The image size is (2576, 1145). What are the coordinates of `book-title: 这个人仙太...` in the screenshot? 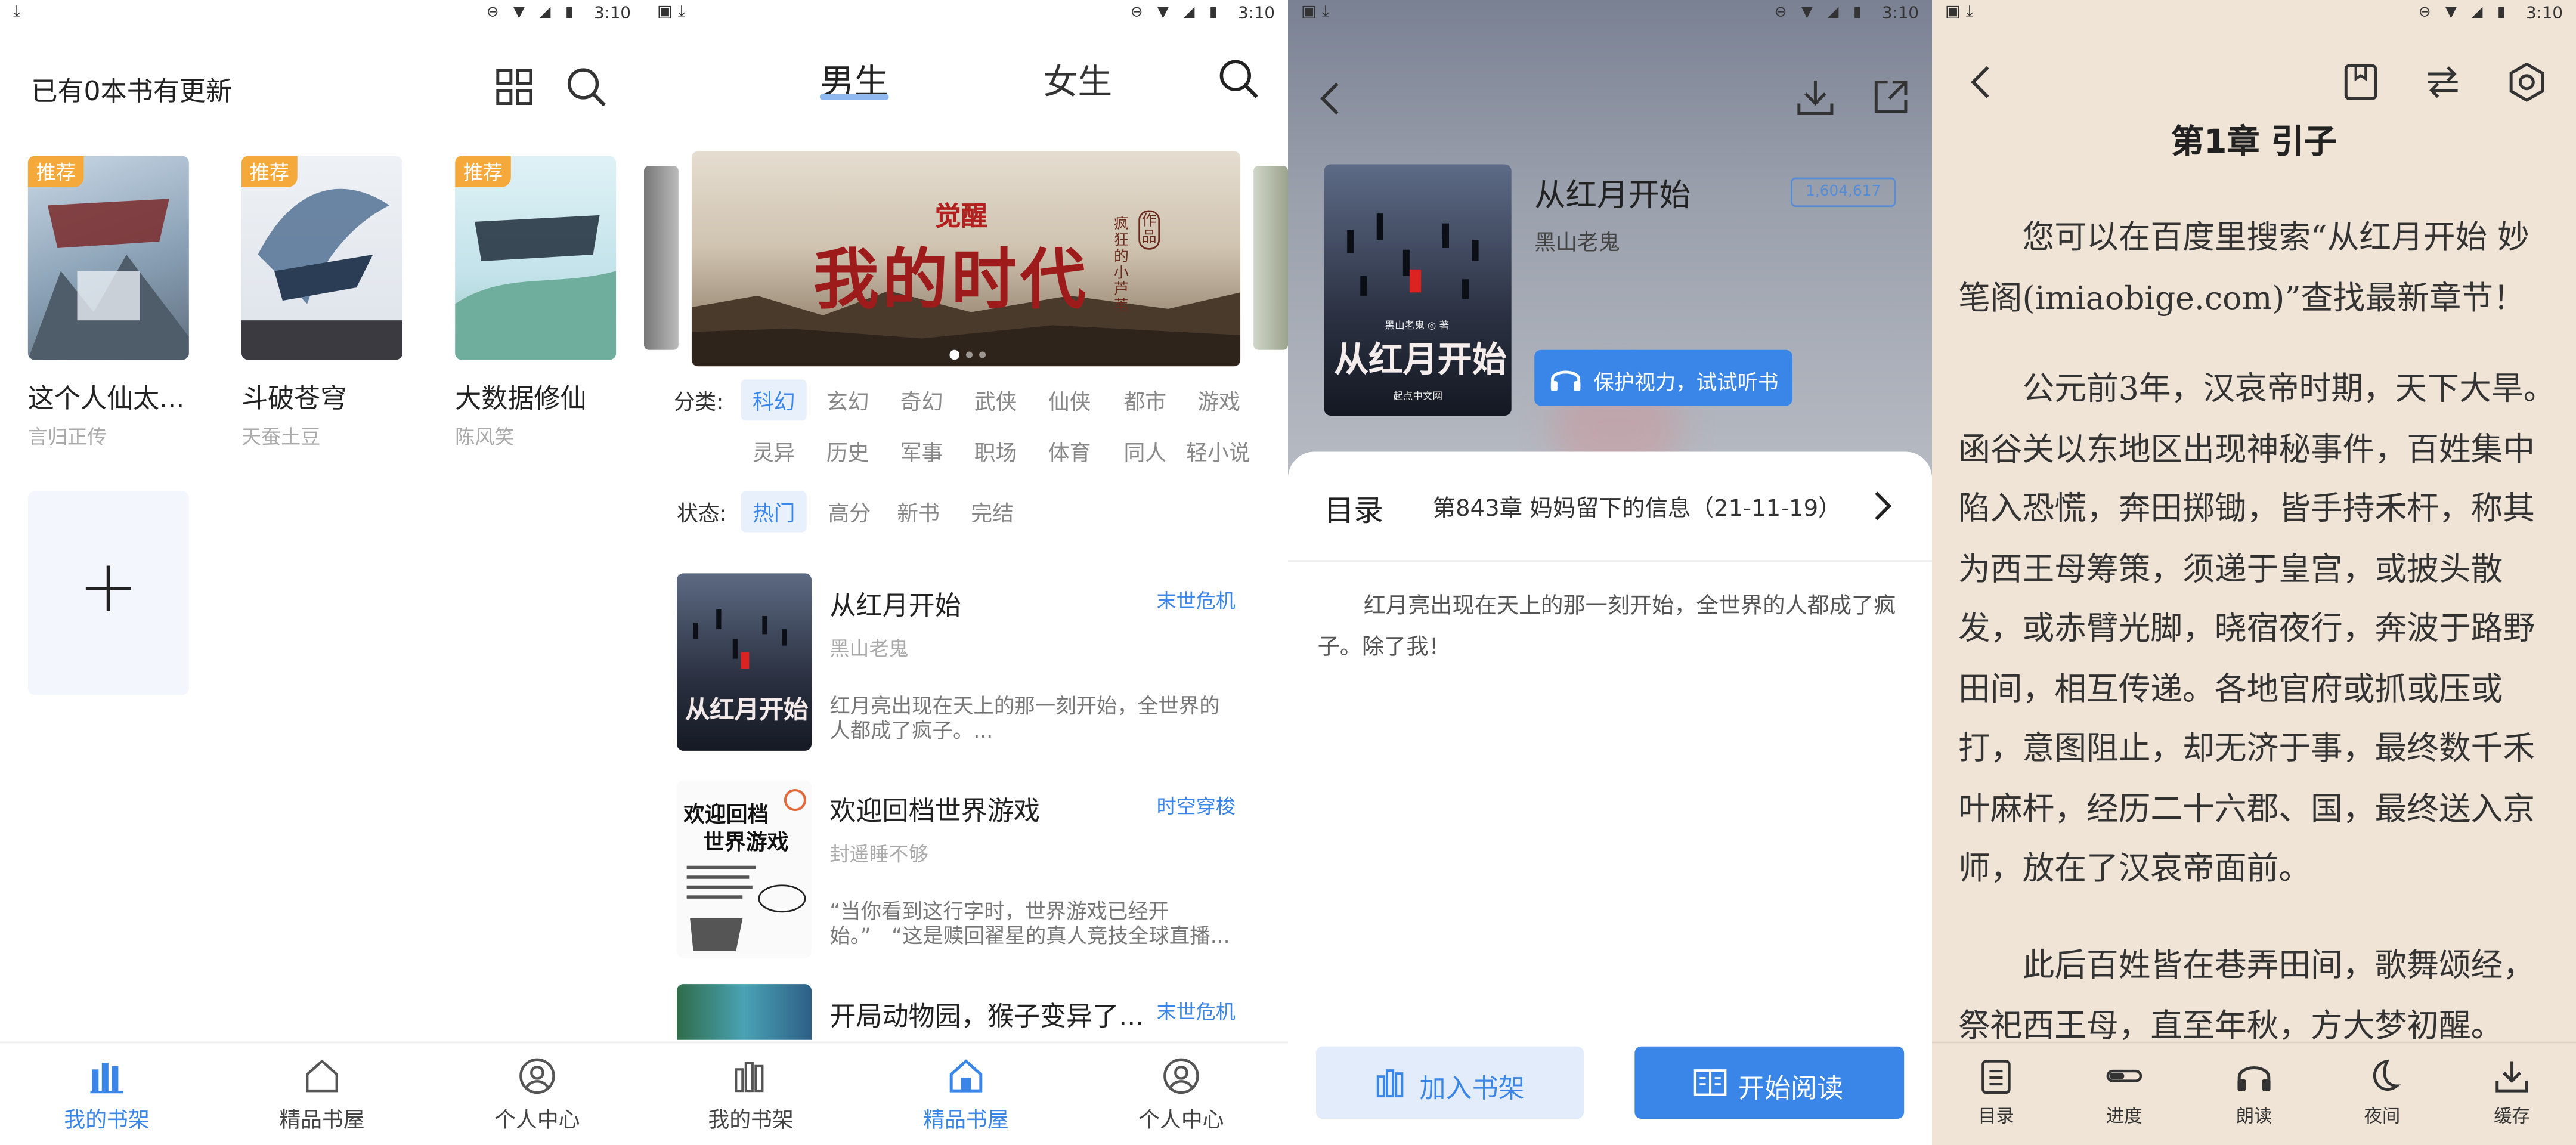 It's located at (106, 396).